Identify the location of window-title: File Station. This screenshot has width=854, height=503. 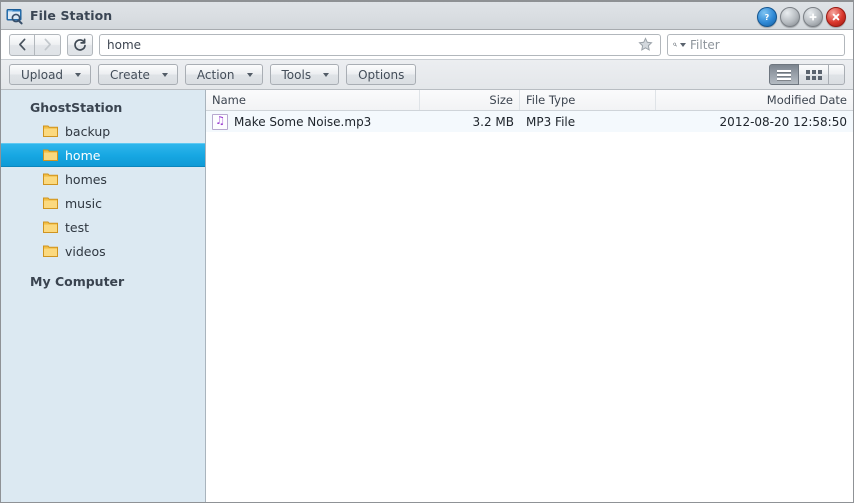
(71, 15).